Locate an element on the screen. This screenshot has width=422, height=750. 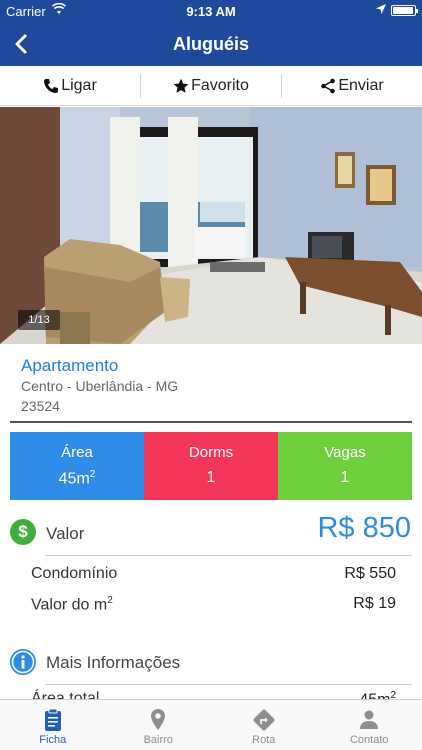
section-divider is located at coordinates (211, 422).